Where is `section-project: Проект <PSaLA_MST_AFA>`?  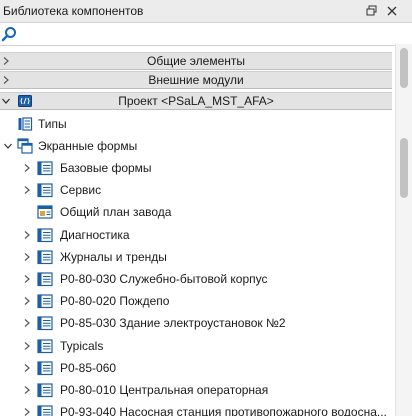 section-project: Проект <PSaLA_MST_AFA> is located at coordinates (196, 101).